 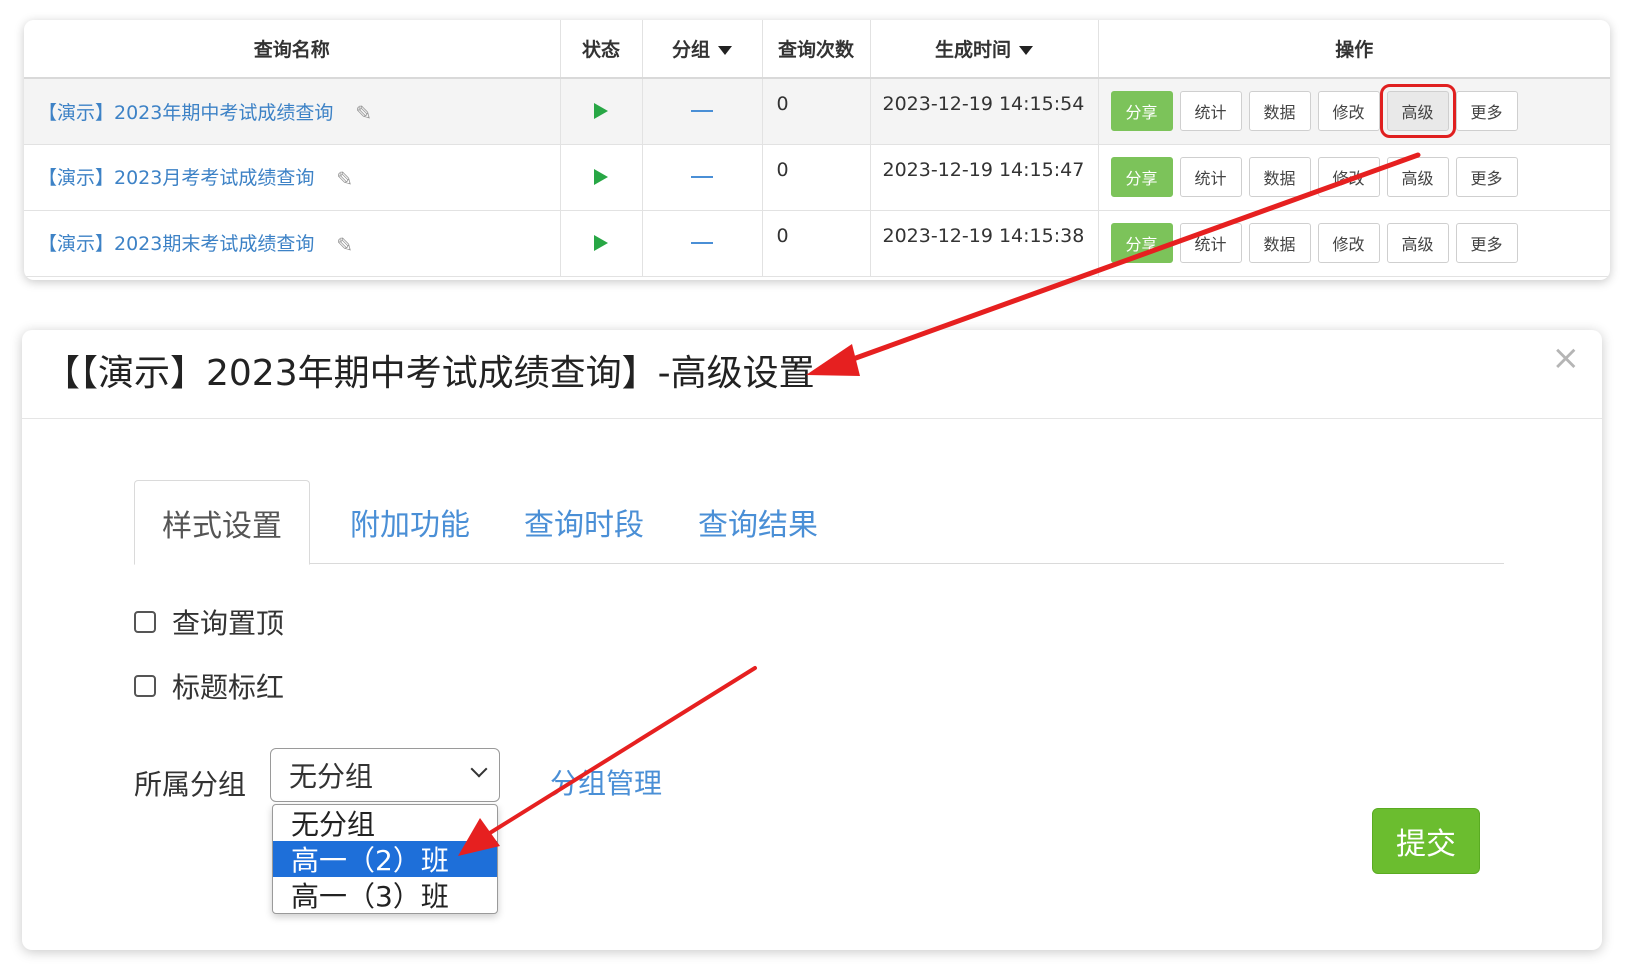 I want to click on query-name-cell: 【演示】2023月考考试成绩查询 ✎, so click(x=292, y=177).